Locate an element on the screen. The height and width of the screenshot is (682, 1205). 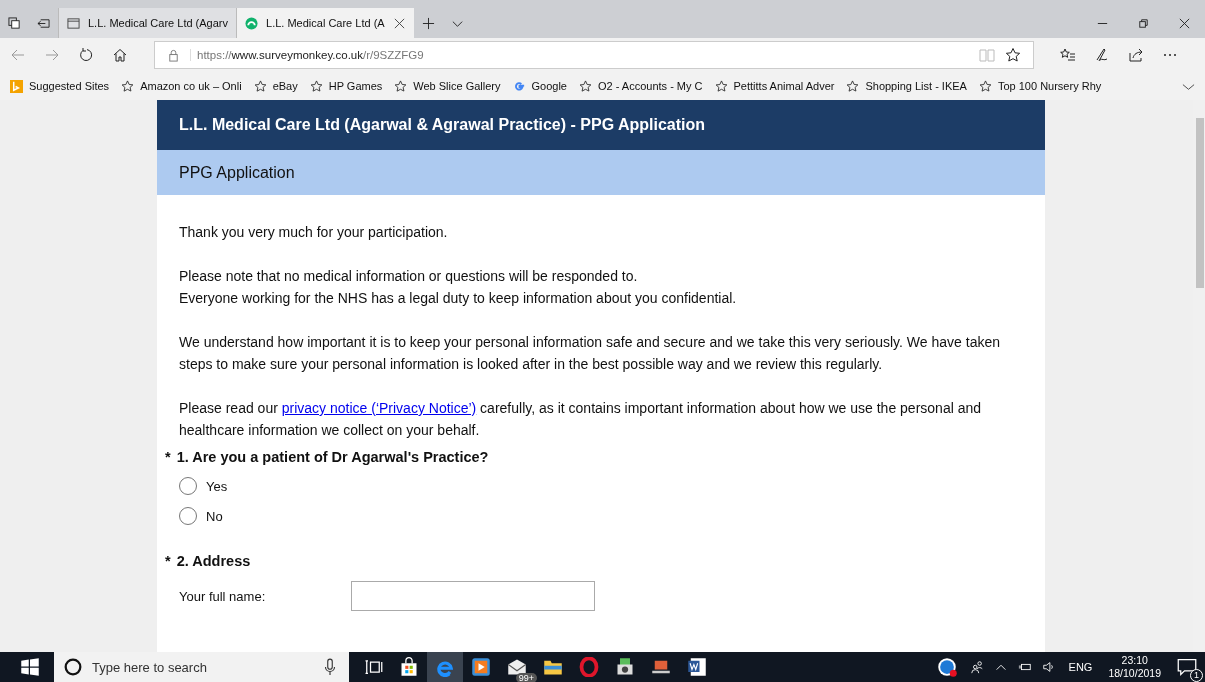
site-logo-icon is located at coordinates (251, 23).